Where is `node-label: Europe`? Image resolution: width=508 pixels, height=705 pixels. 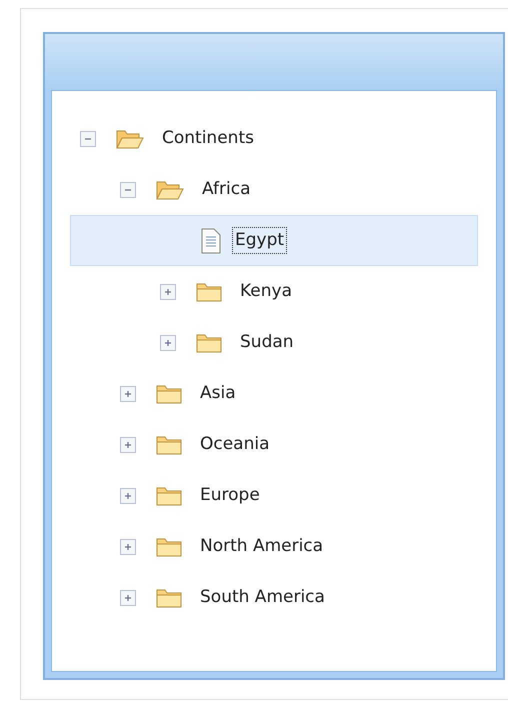 node-label: Europe is located at coordinates (230, 495).